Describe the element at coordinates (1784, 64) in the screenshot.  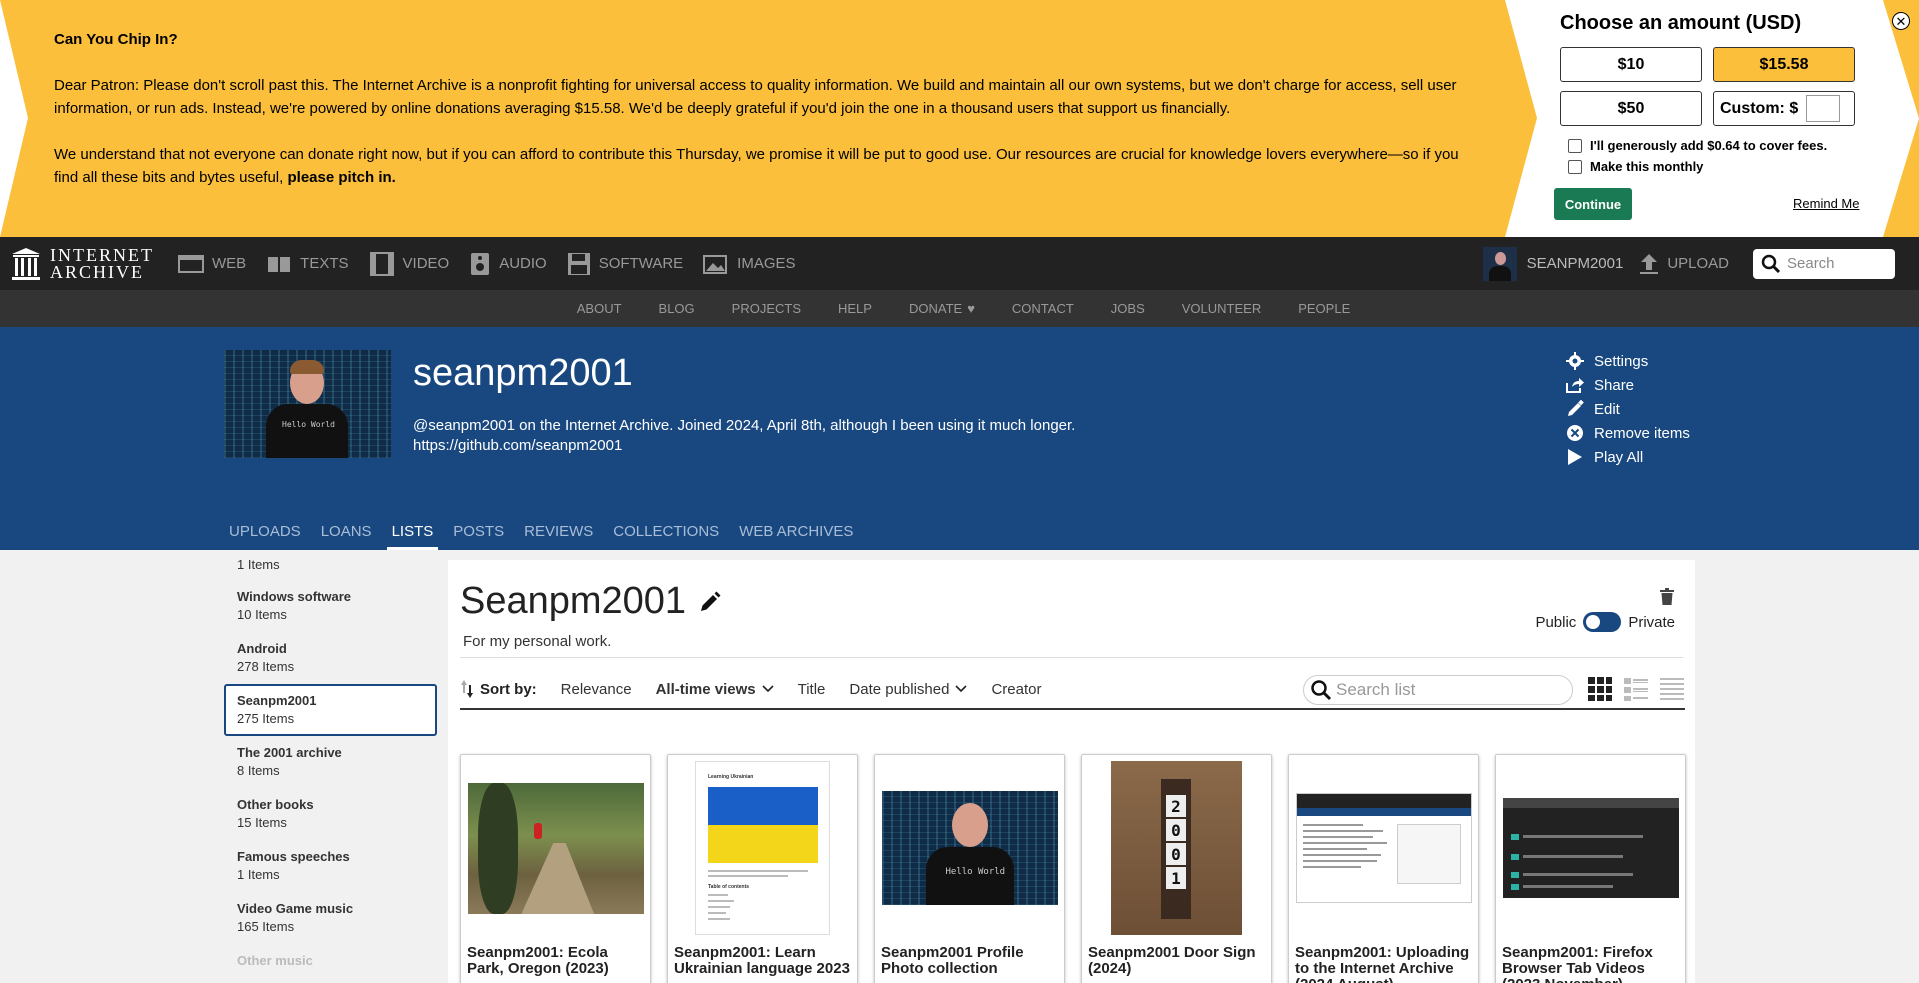
I see `amount-15-58-button: $15.58` at that location.